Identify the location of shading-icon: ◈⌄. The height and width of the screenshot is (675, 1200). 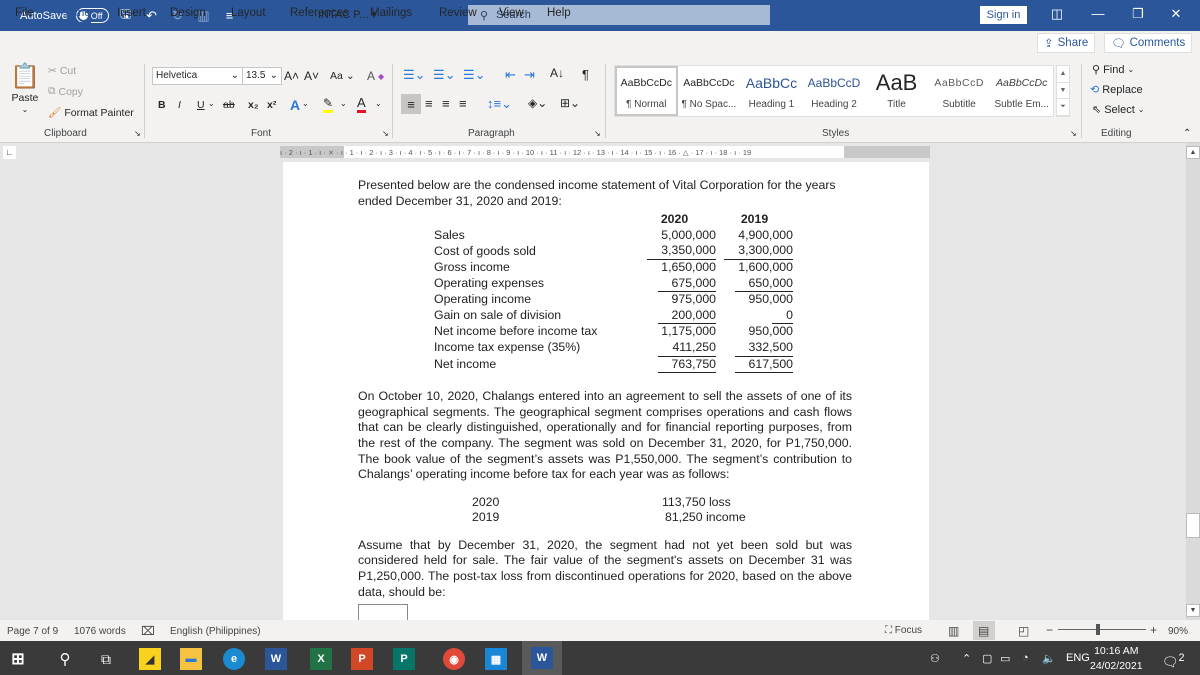
(537, 103).